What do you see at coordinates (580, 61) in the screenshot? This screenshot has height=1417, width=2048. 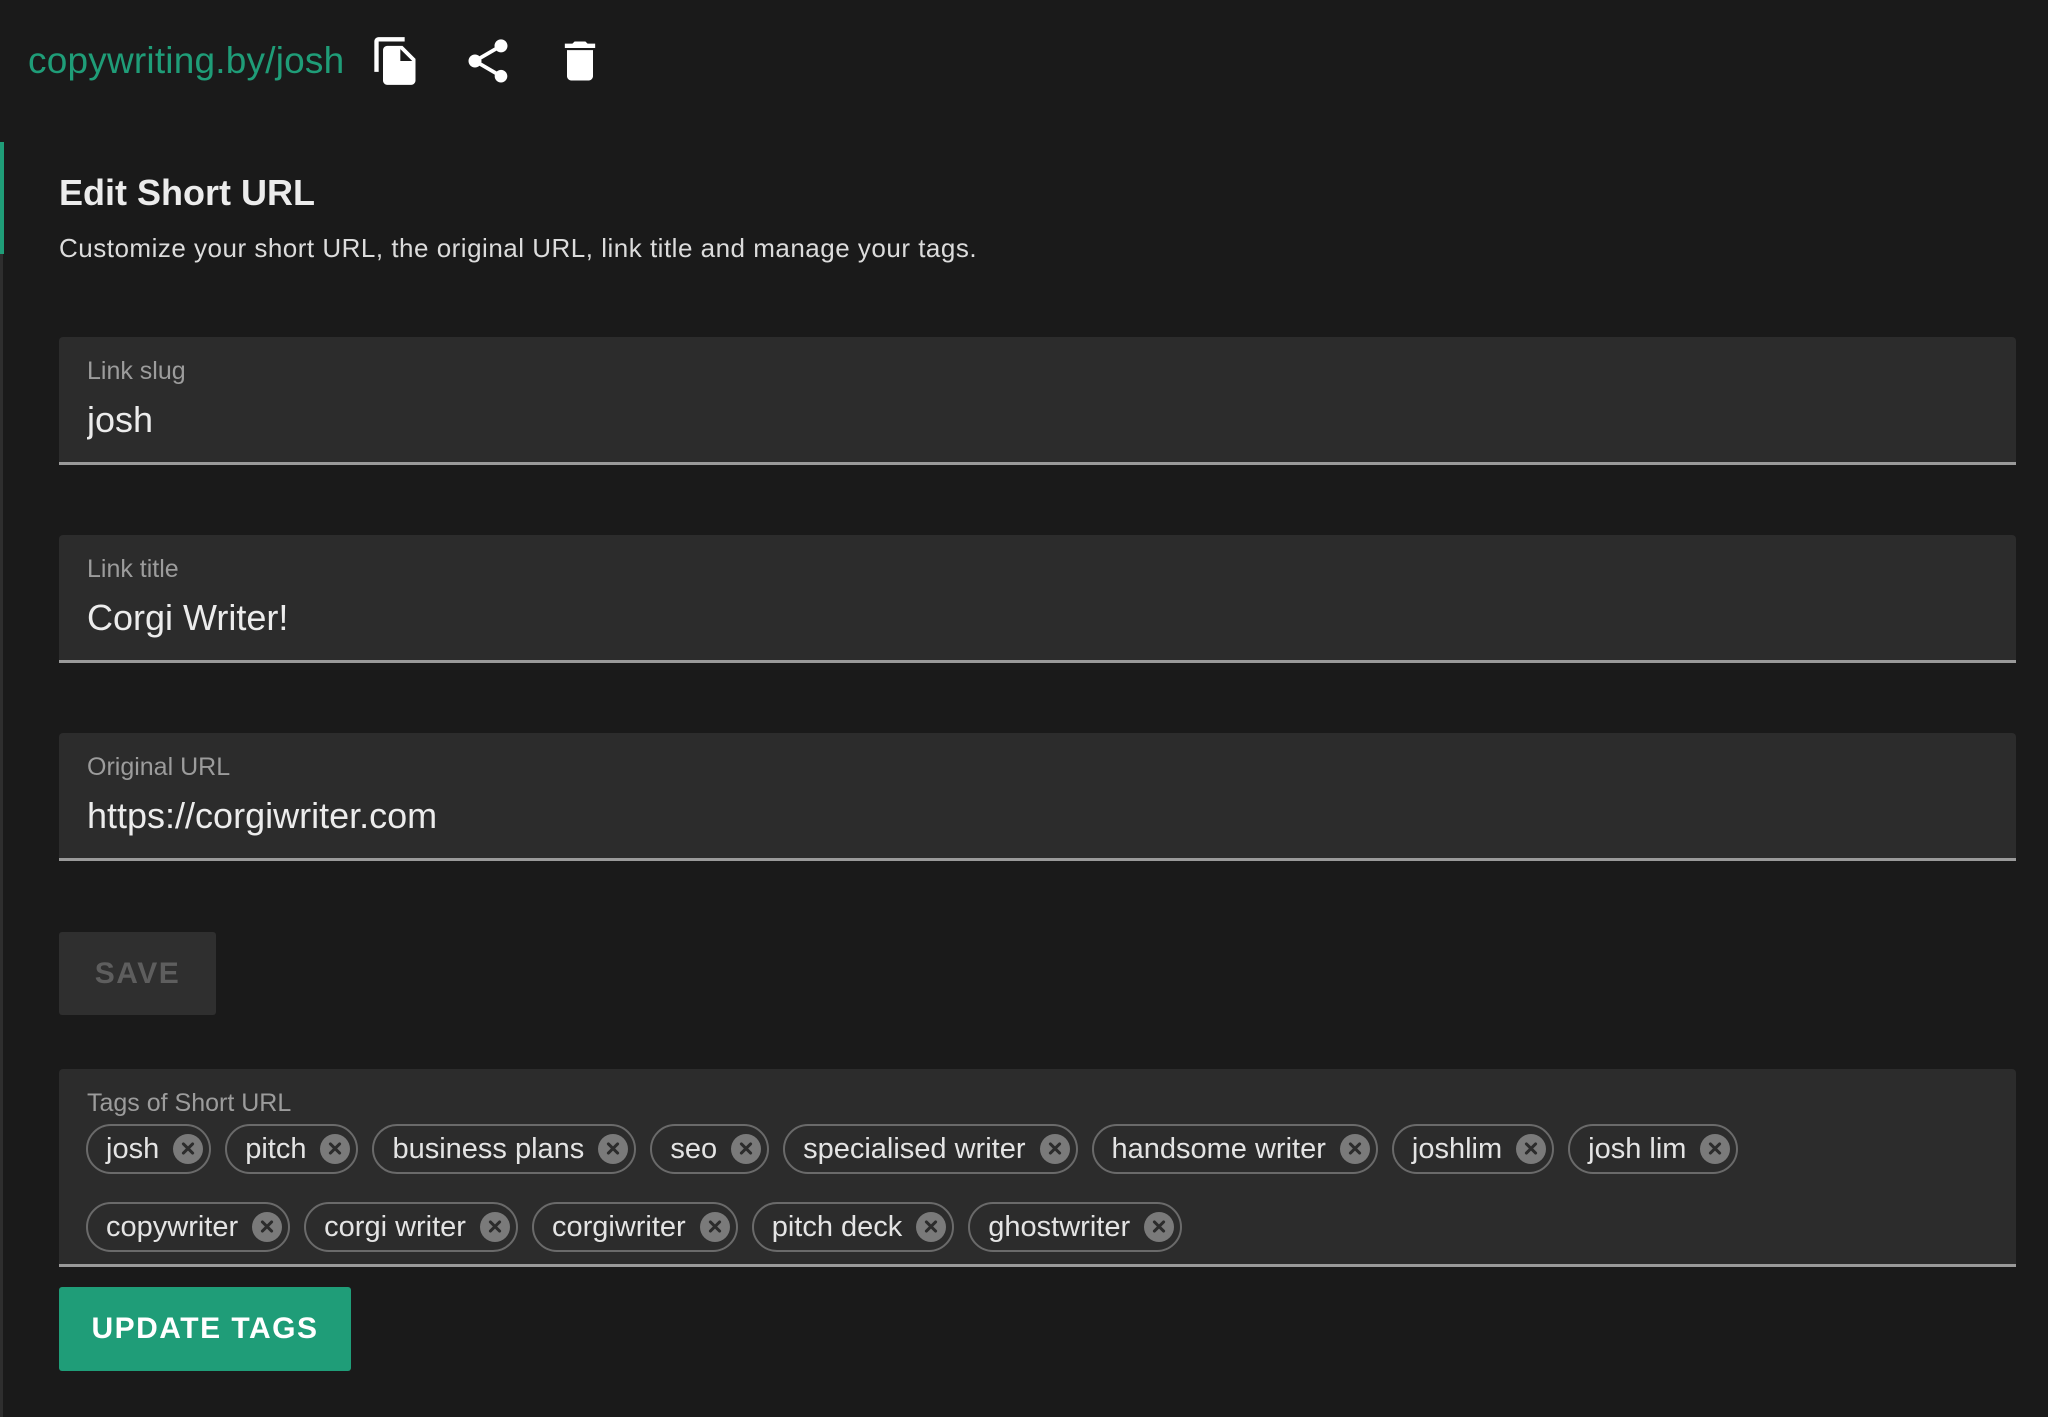 I see `delete-icon` at bounding box center [580, 61].